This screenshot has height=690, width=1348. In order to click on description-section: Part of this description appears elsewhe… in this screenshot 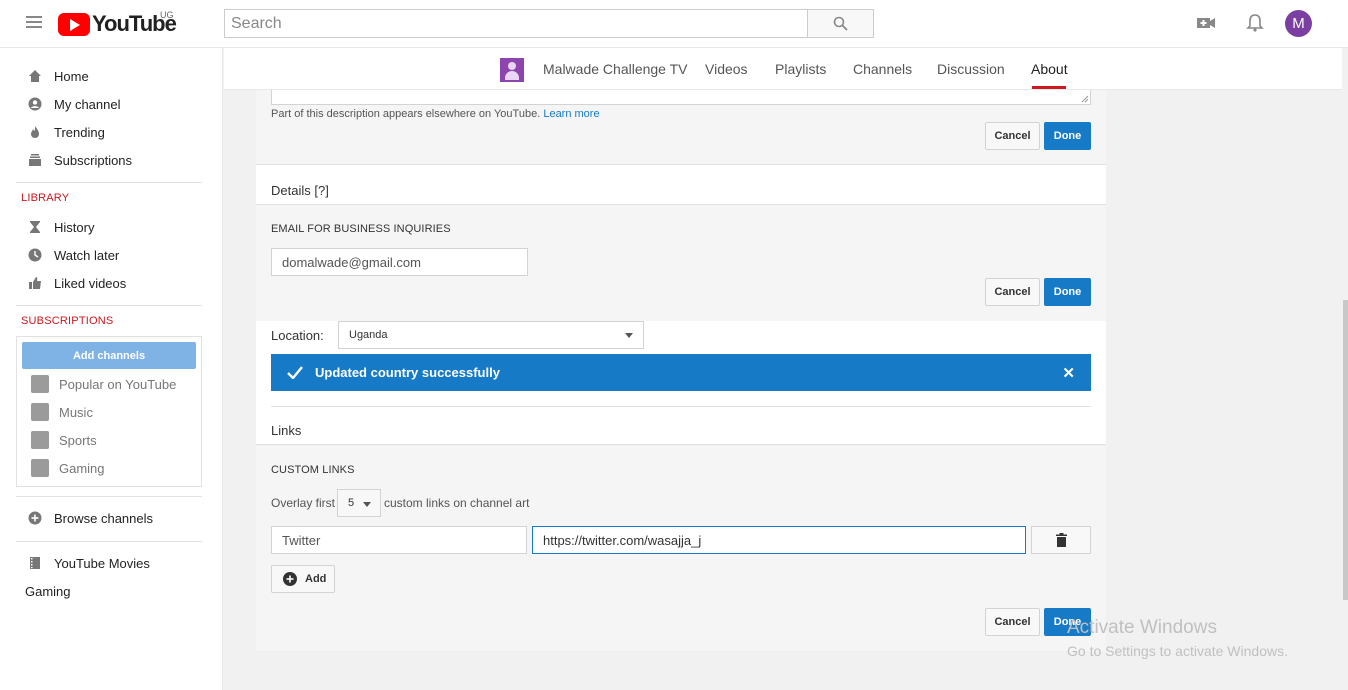, I will do `click(681, 127)`.